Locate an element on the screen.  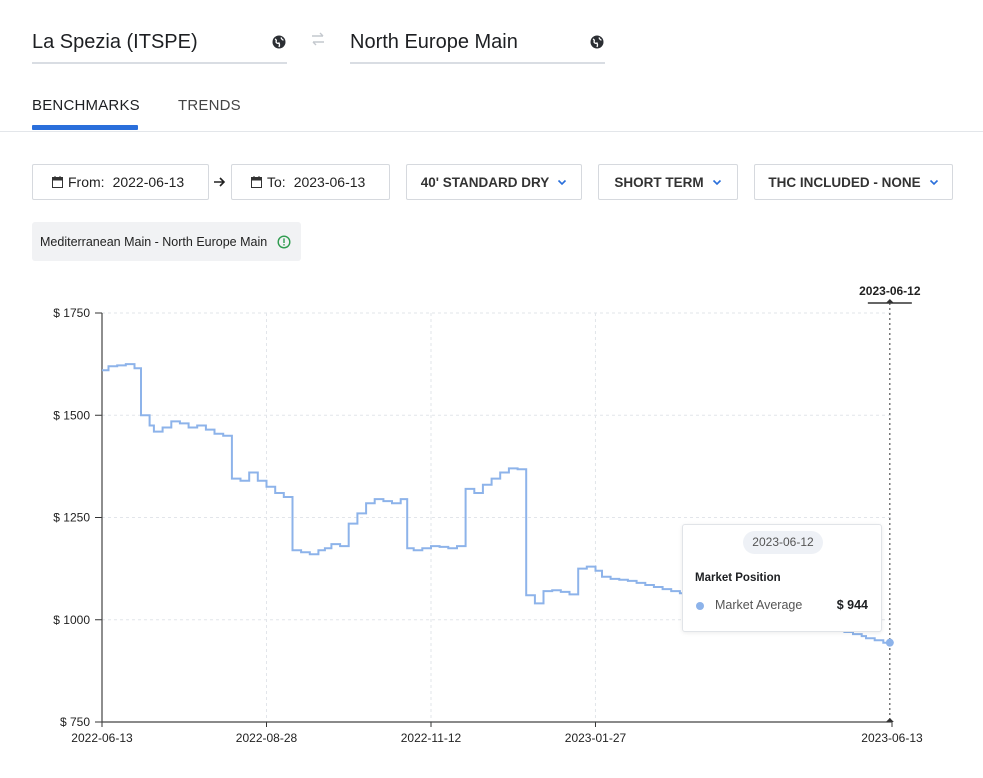
container-type-dropdown: 40' STANDARD DRY is located at coordinates (494, 182).